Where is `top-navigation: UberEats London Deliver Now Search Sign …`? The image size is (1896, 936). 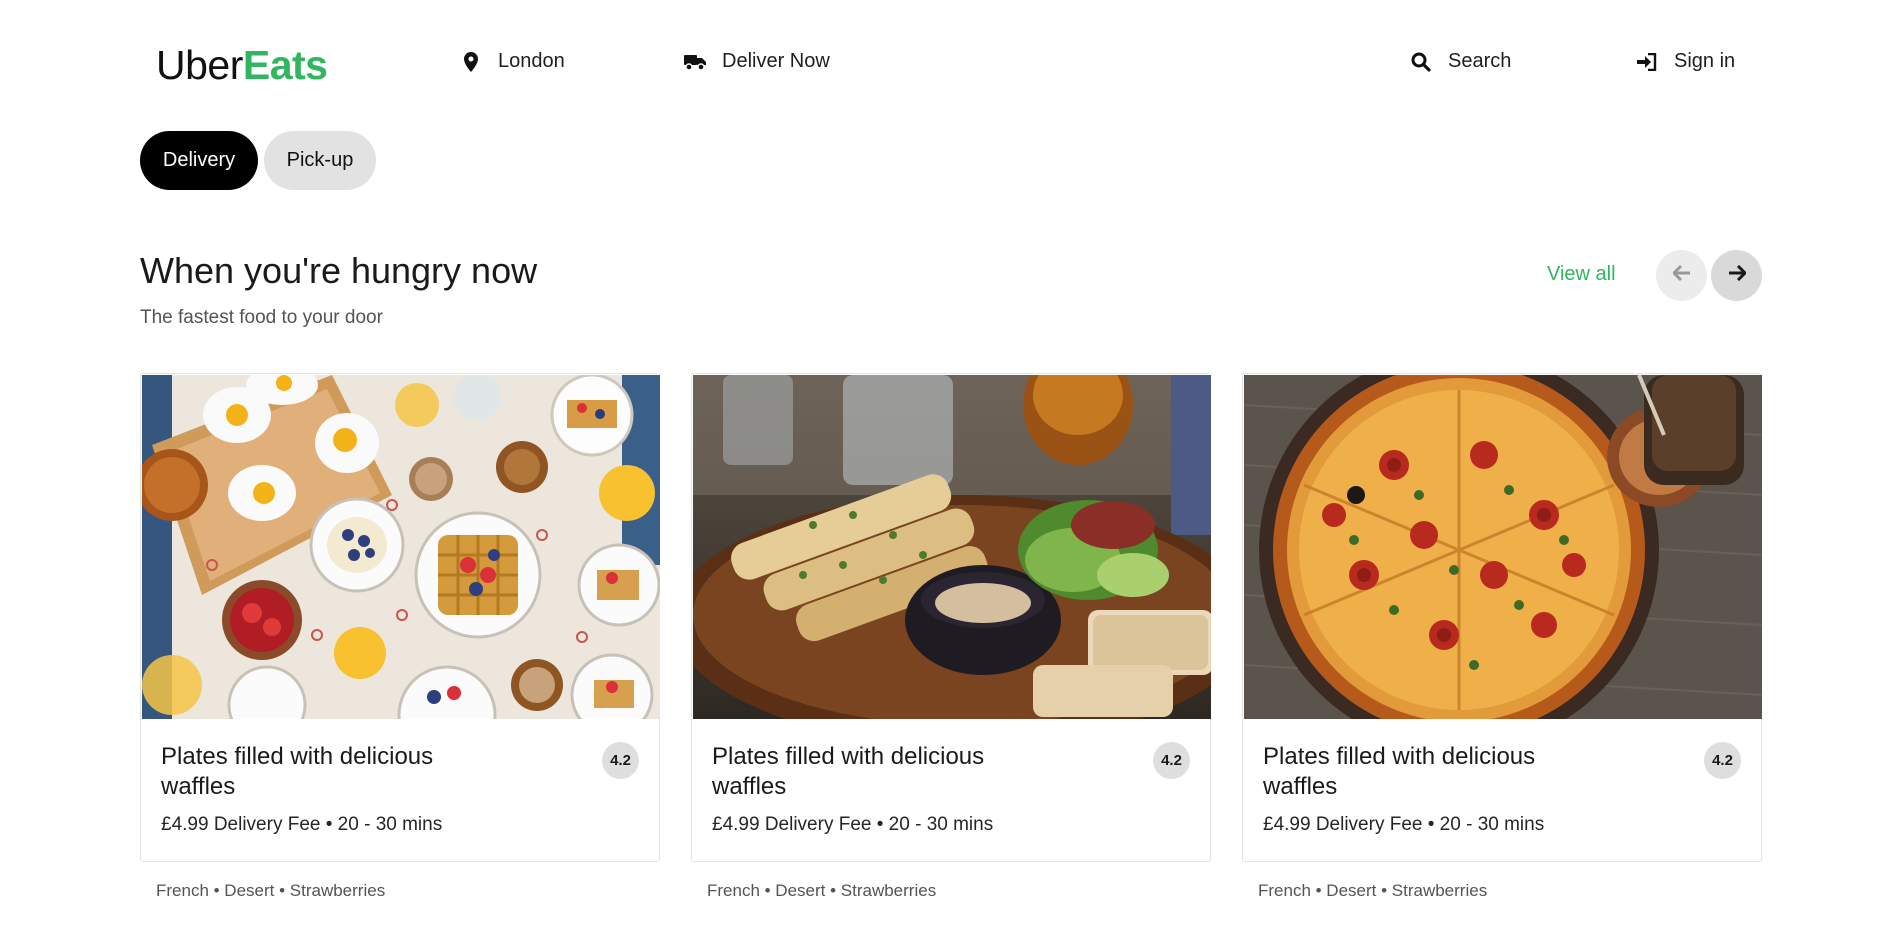 top-navigation: UberEats London Deliver Now Search Sign … is located at coordinates (948, 65).